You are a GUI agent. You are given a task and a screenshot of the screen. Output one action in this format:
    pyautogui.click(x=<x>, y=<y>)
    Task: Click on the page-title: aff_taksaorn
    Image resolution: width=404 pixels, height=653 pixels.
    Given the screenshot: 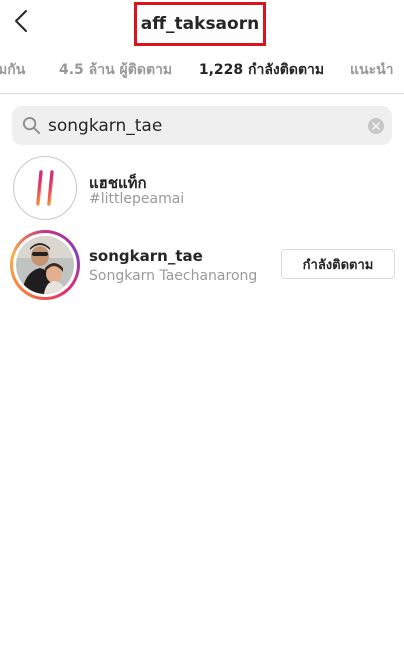 What is the action you would take?
    pyautogui.click(x=200, y=24)
    